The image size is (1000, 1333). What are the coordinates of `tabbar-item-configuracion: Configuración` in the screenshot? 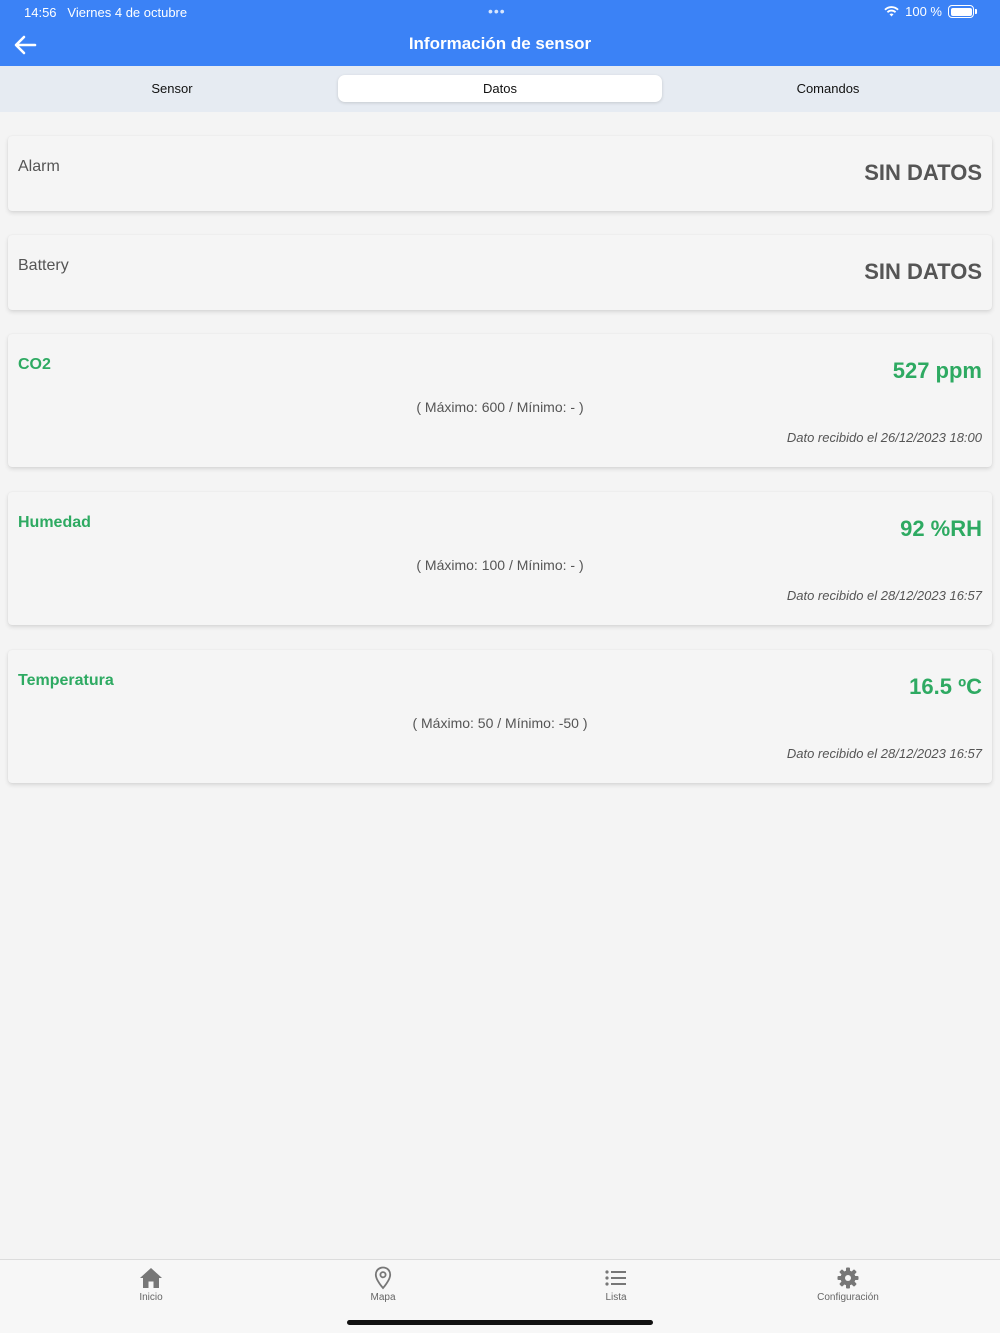 It's located at (848, 1284).